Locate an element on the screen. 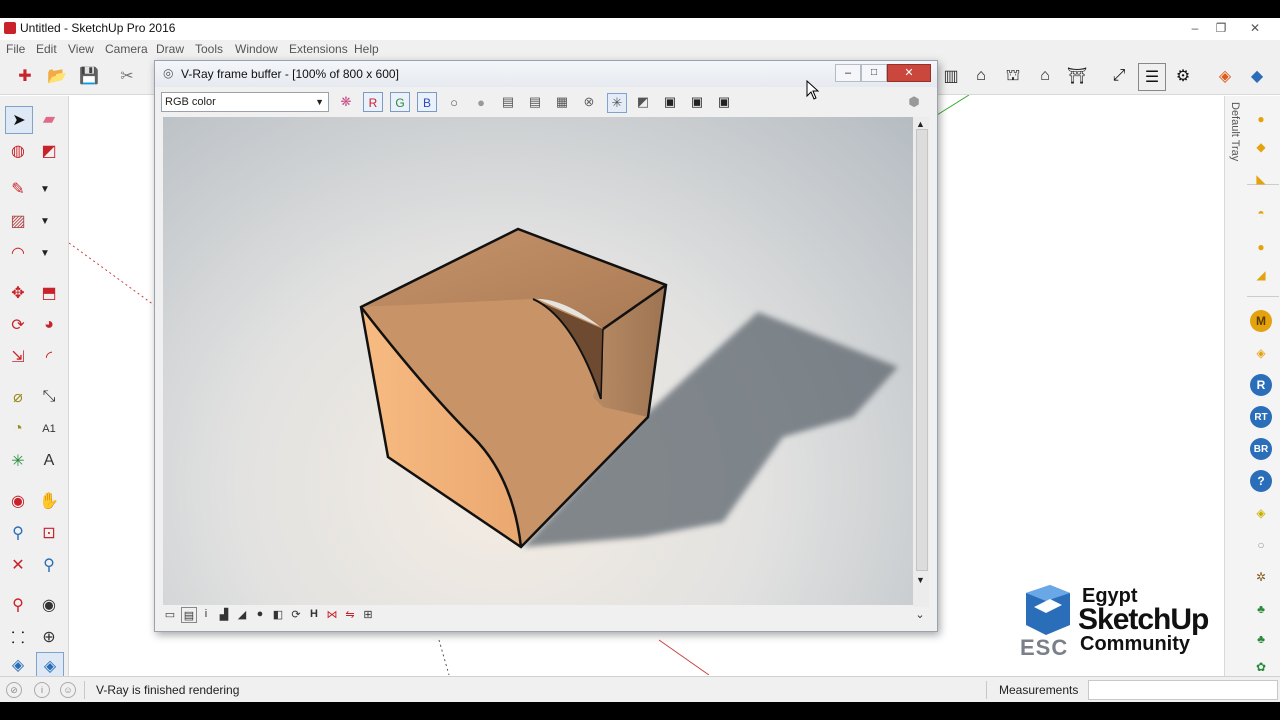  menu-tools: Tools is located at coordinates (209, 49).